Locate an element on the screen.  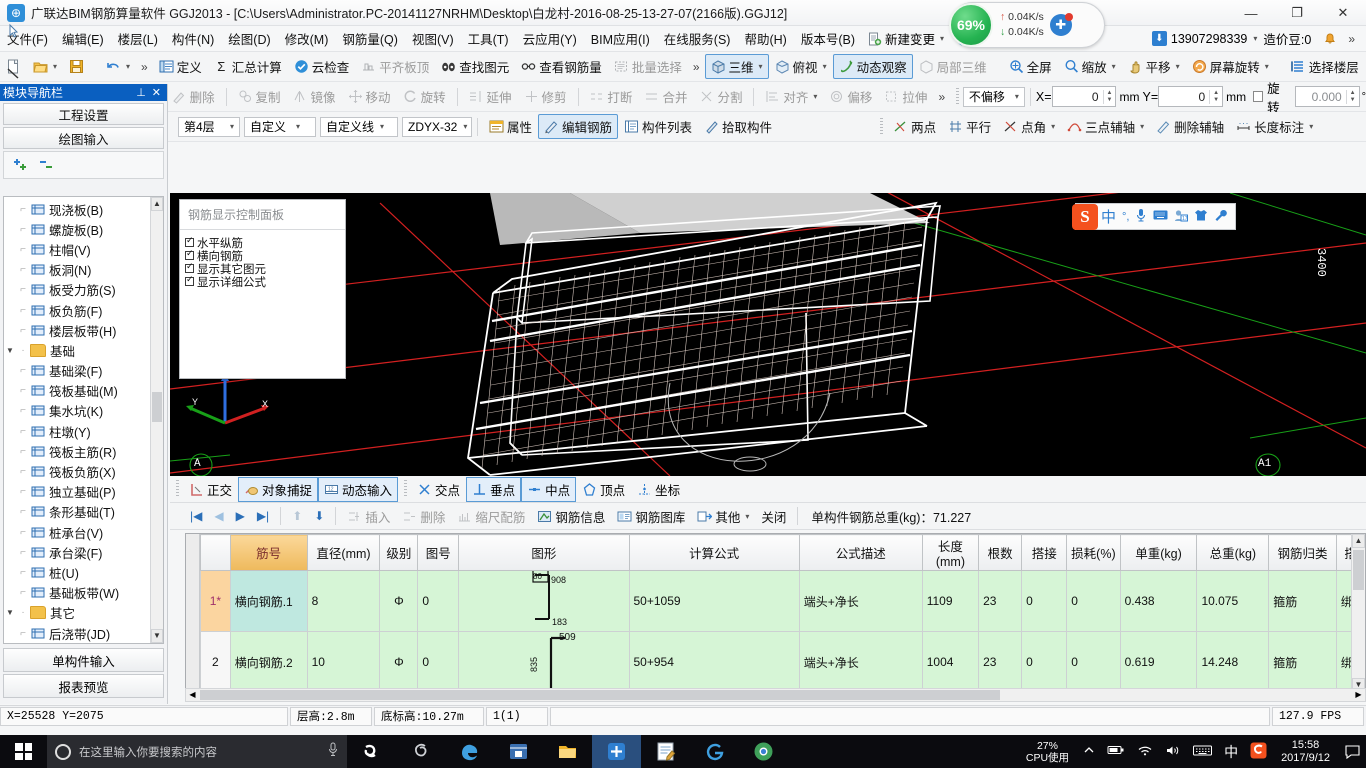
tree-expander-icon: ▼ is located at coordinates (10, 350).